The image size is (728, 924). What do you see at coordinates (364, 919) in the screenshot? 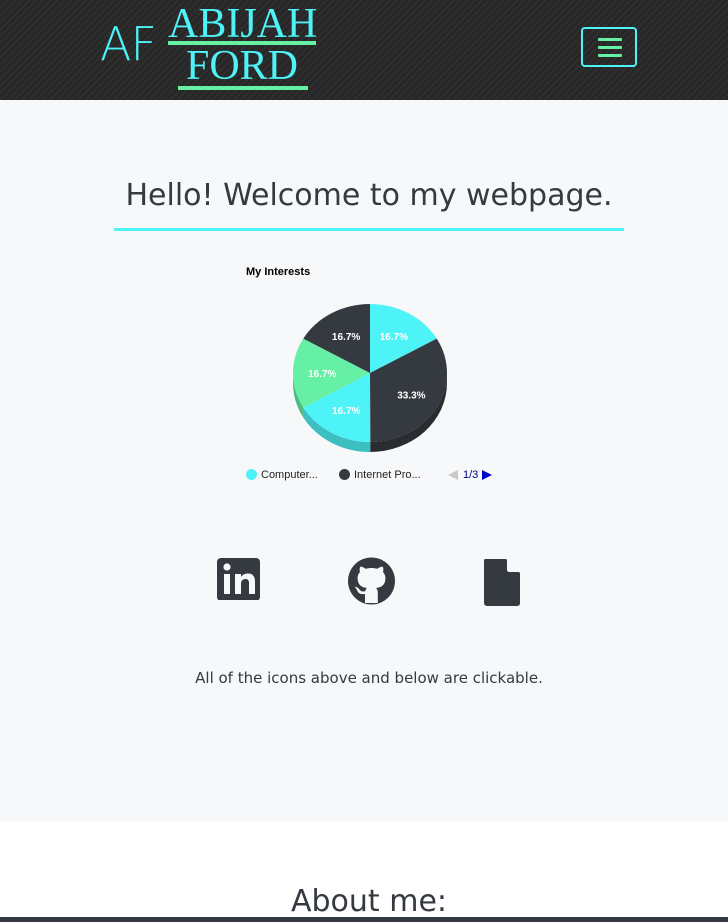
I see `next-section-edge` at bounding box center [364, 919].